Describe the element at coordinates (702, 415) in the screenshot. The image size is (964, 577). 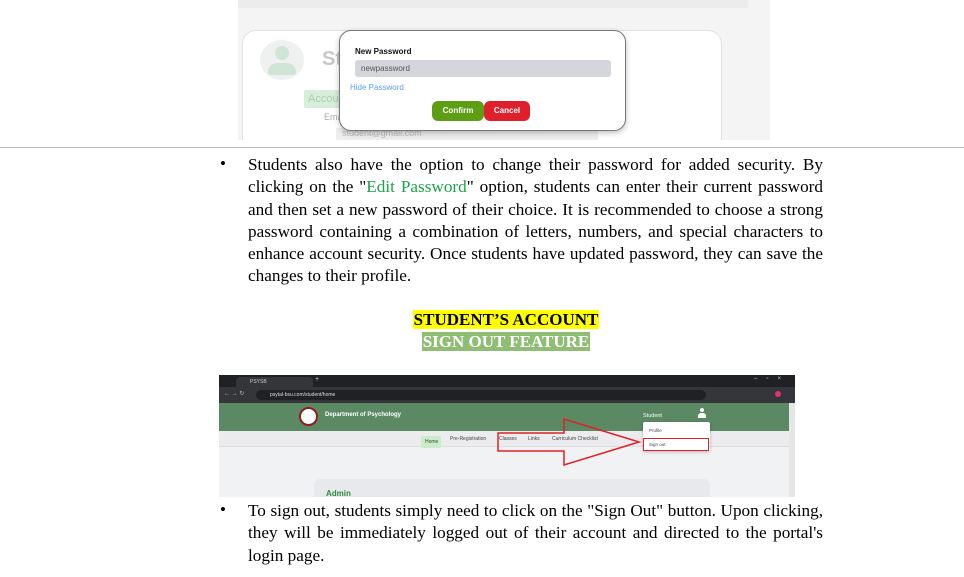
I see `user-icon` at that location.